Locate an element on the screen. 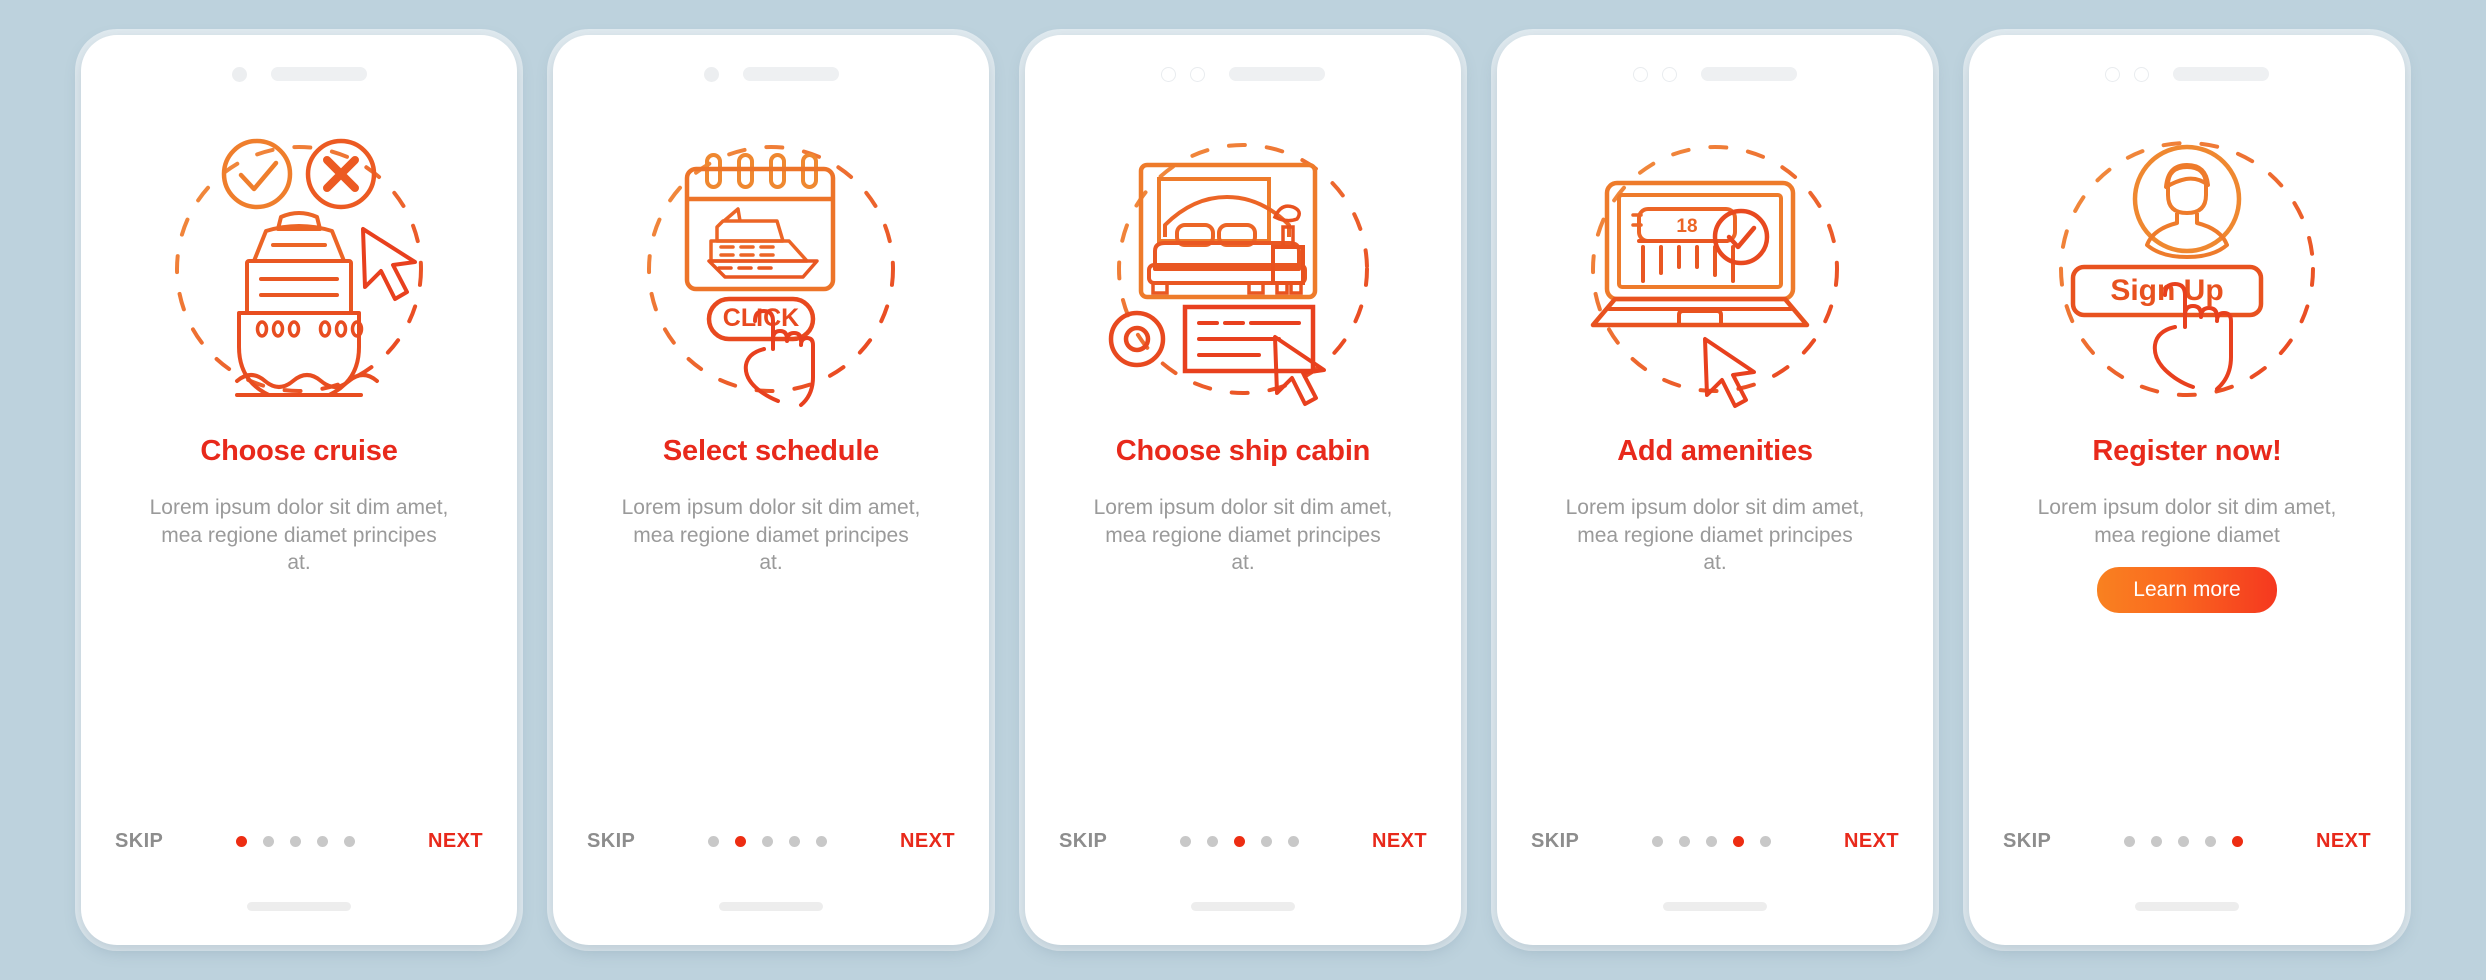 Image resolution: width=2486 pixels, height=980 pixels. ship-cabin-bedroom-illustration is located at coordinates (1243, 267).